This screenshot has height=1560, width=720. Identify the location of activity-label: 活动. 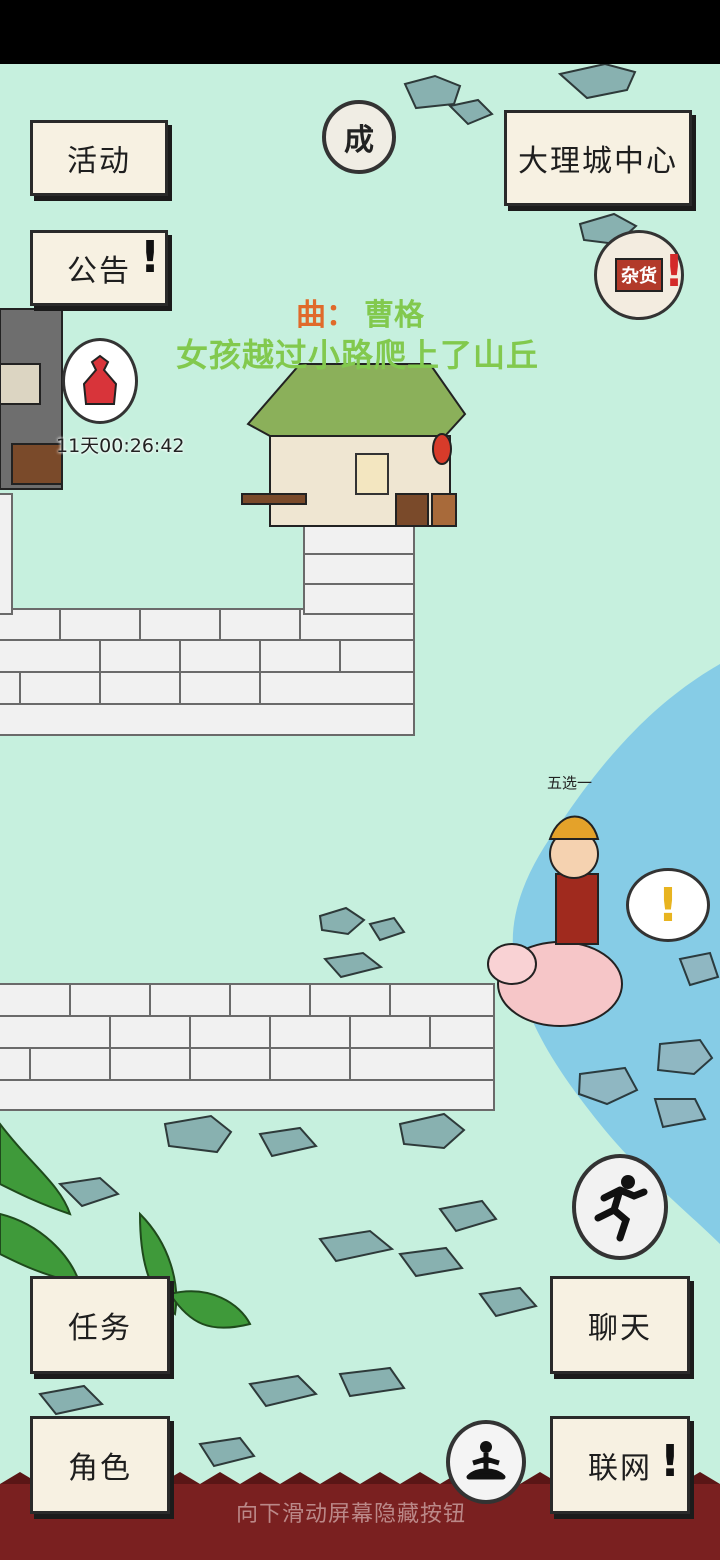
(99, 161).